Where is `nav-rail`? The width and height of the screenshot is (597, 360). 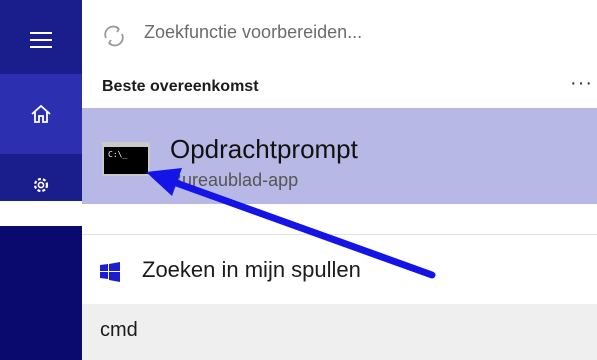
nav-rail is located at coordinates (41, 100).